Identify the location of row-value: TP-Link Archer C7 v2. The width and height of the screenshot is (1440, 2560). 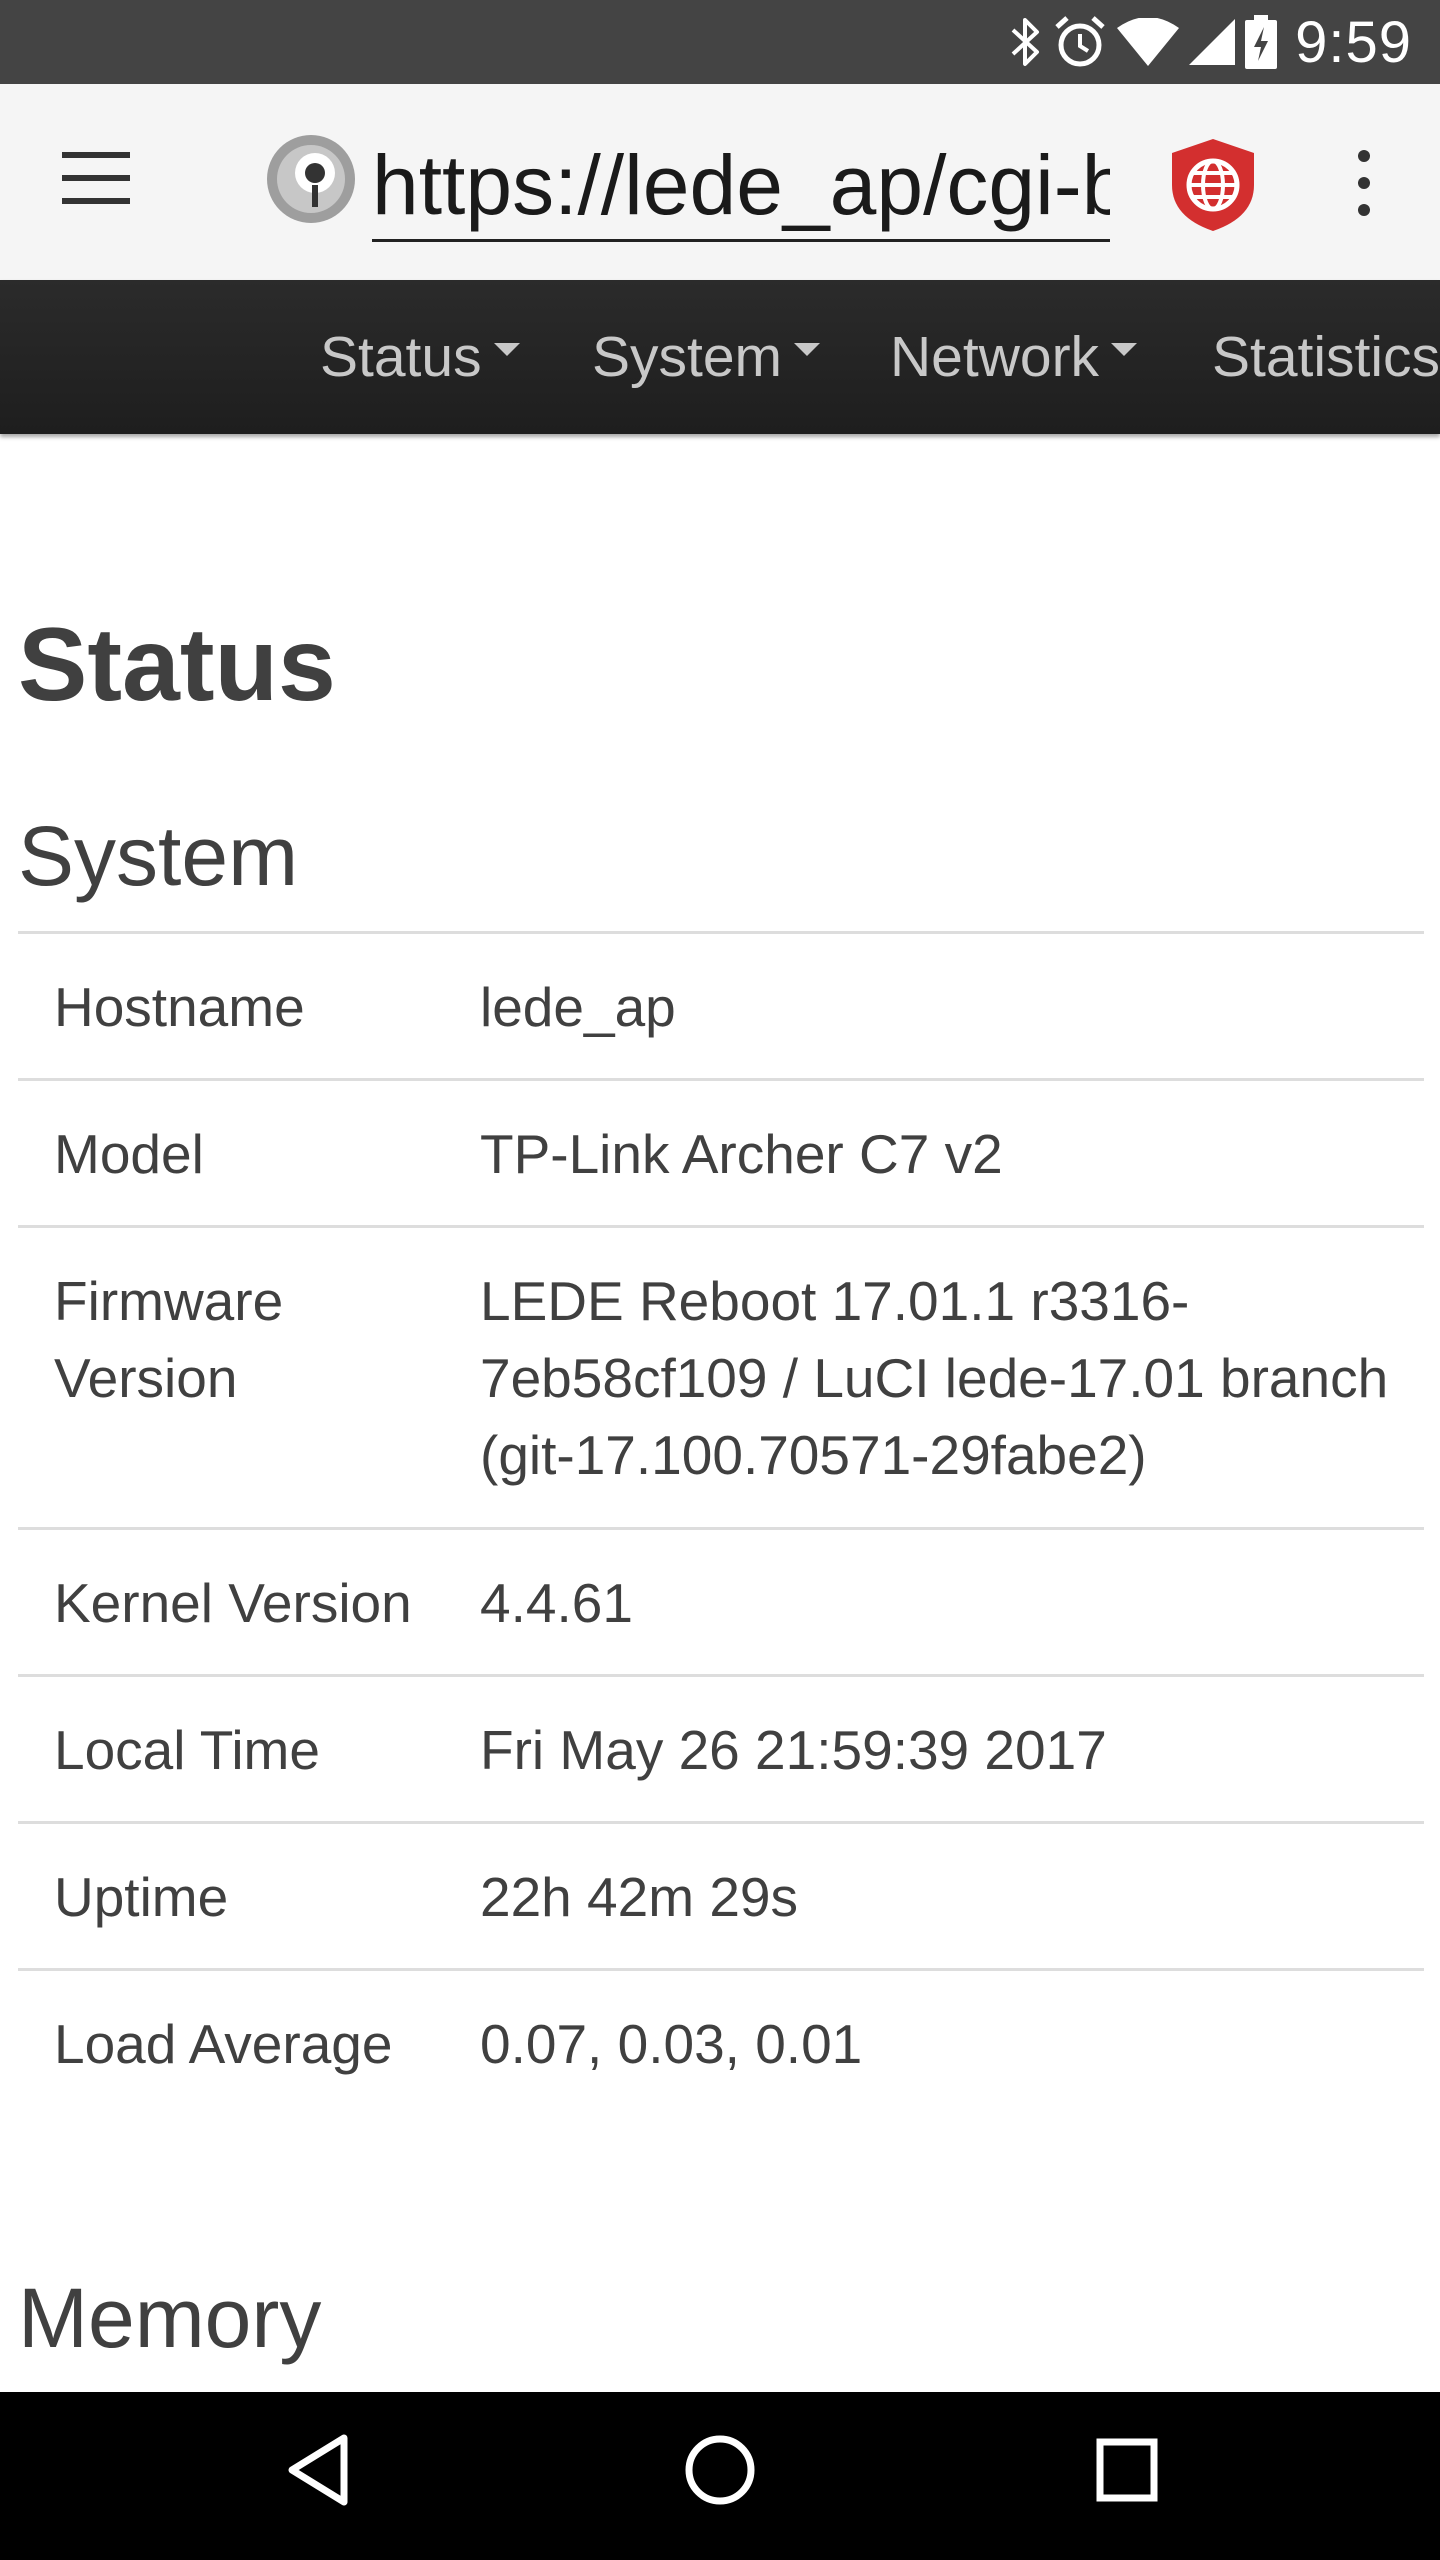
(741, 1154).